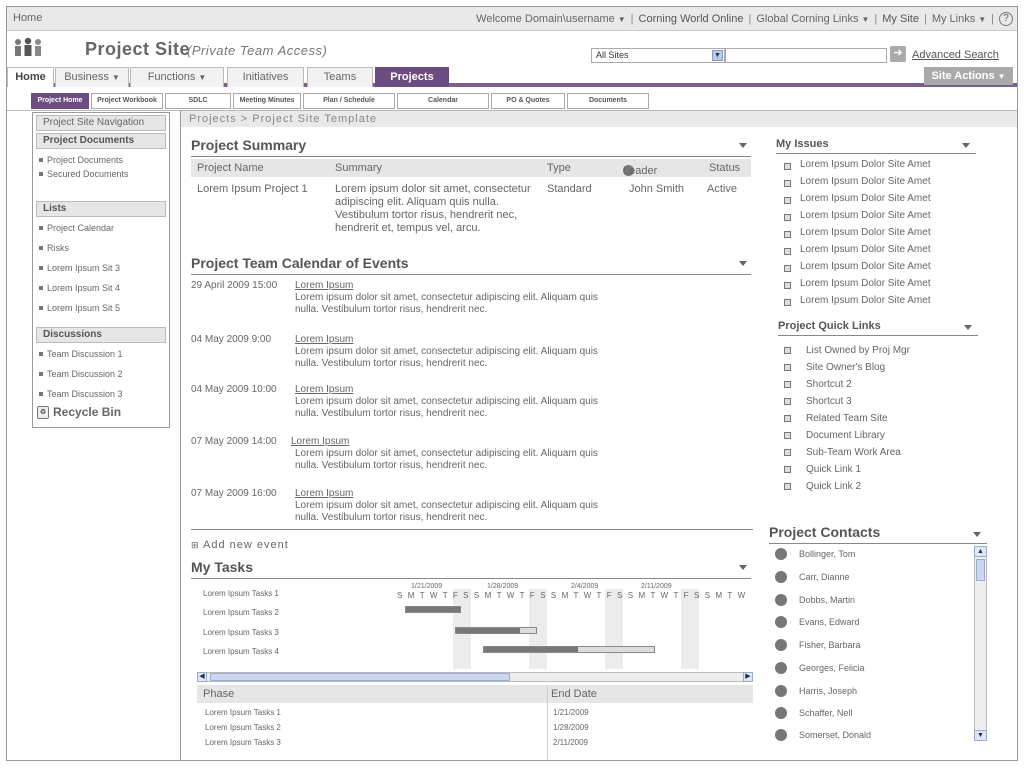 This screenshot has height=768, width=1024. Describe the element at coordinates (724, 168) in the screenshot. I see `col-status: Status` at that location.